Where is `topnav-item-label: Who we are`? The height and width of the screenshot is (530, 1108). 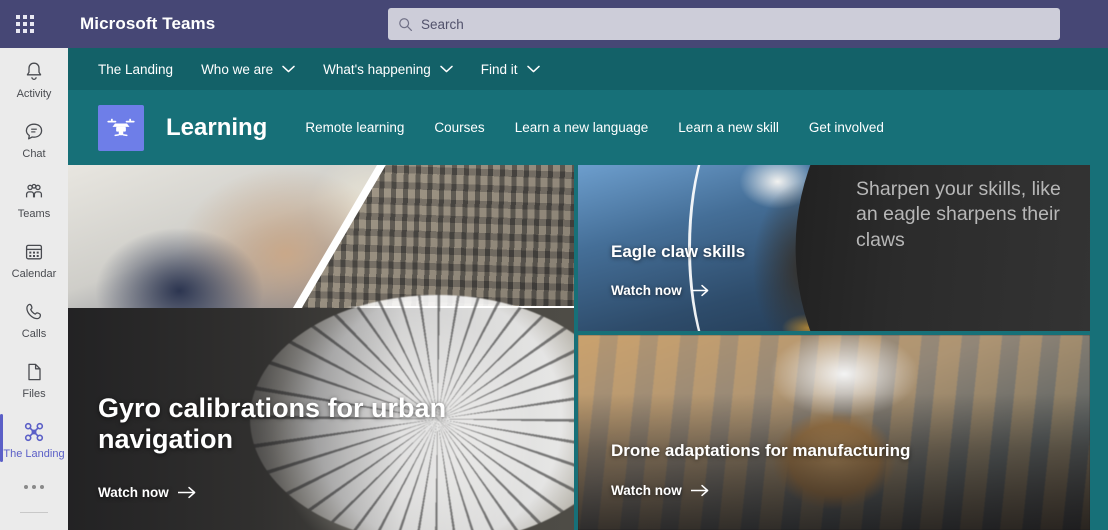
topnav-item-label: Who we are is located at coordinates (237, 69).